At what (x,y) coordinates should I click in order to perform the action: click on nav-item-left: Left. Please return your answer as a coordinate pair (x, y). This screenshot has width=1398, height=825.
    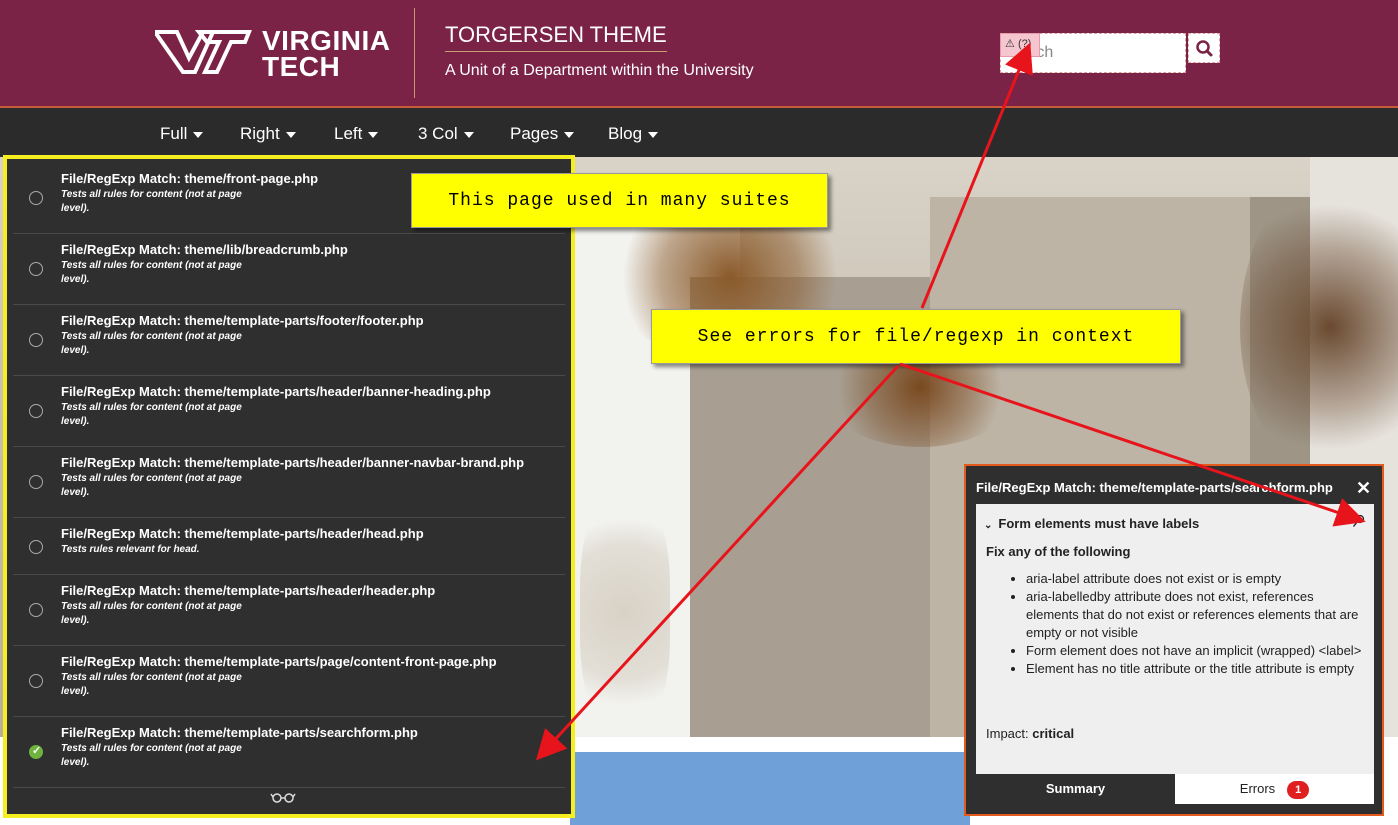
    Looking at the image, I should click on (356, 134).